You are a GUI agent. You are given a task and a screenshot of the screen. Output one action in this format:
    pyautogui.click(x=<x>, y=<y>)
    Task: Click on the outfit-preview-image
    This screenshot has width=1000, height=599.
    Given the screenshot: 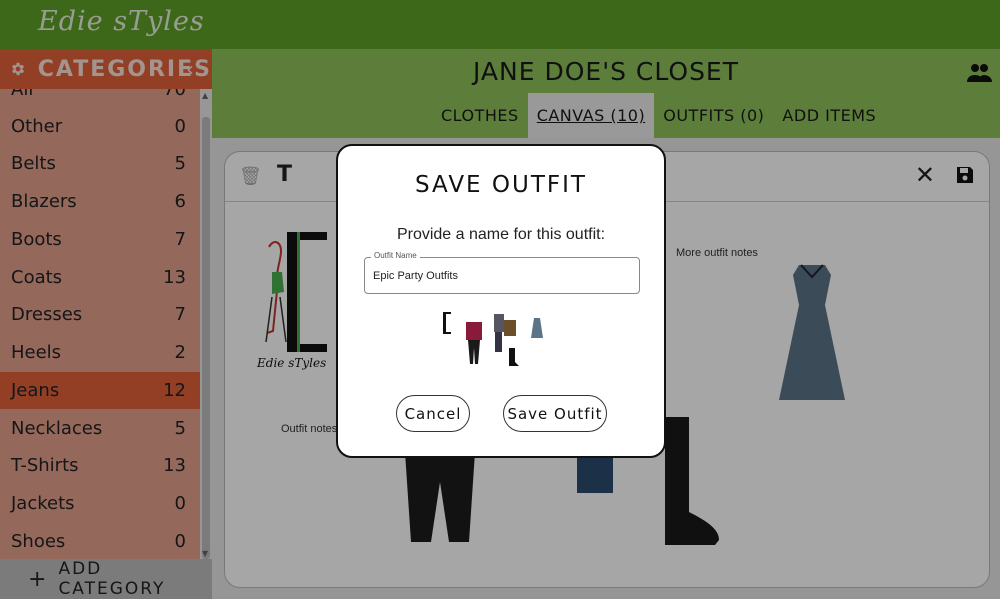 What is the action you would take?
    pyautogui.click(x=493, y=339)
    